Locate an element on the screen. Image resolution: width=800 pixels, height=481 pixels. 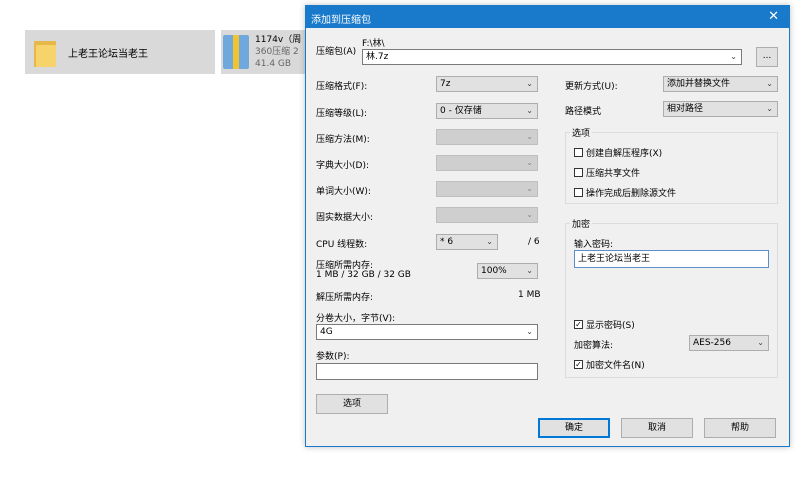
dict-label: 字典大小(D): is located at coordinates (342, 166).